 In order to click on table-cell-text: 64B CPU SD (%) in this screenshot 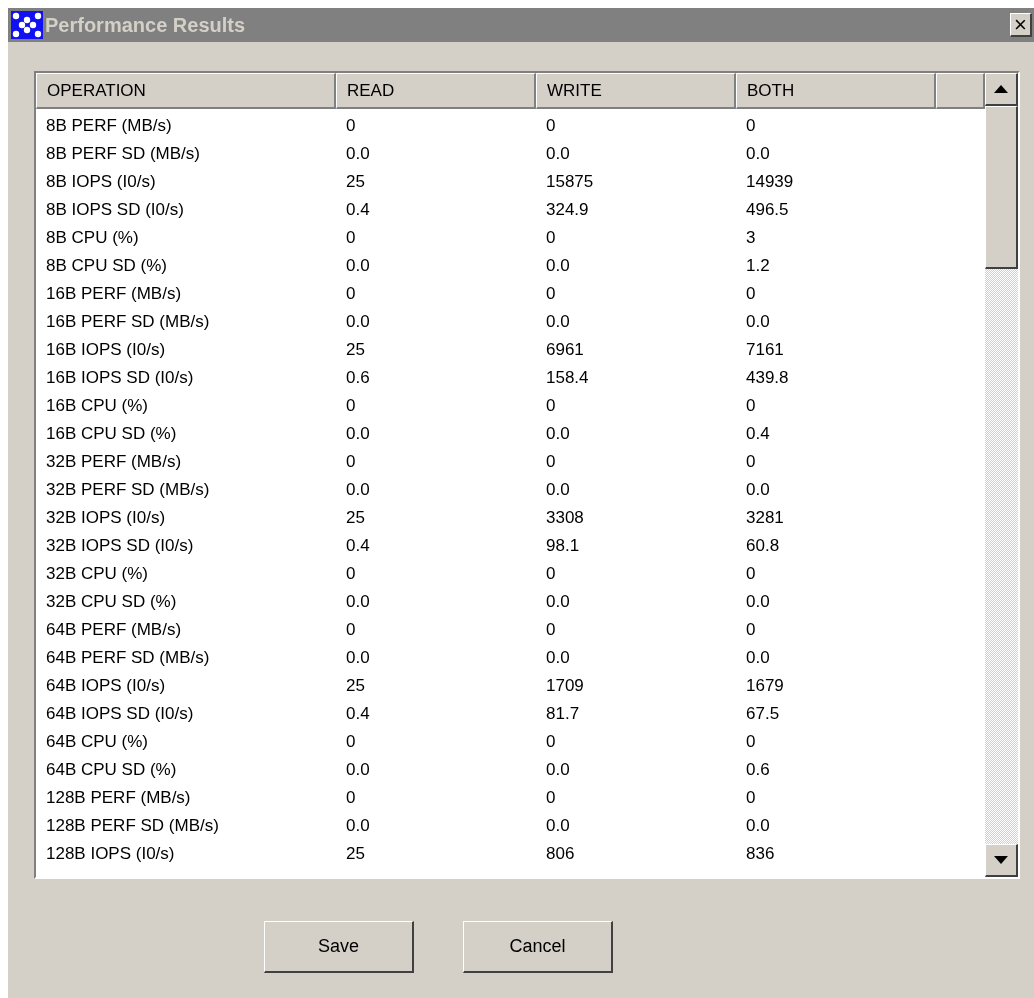, I will do `click(111, 770)`.